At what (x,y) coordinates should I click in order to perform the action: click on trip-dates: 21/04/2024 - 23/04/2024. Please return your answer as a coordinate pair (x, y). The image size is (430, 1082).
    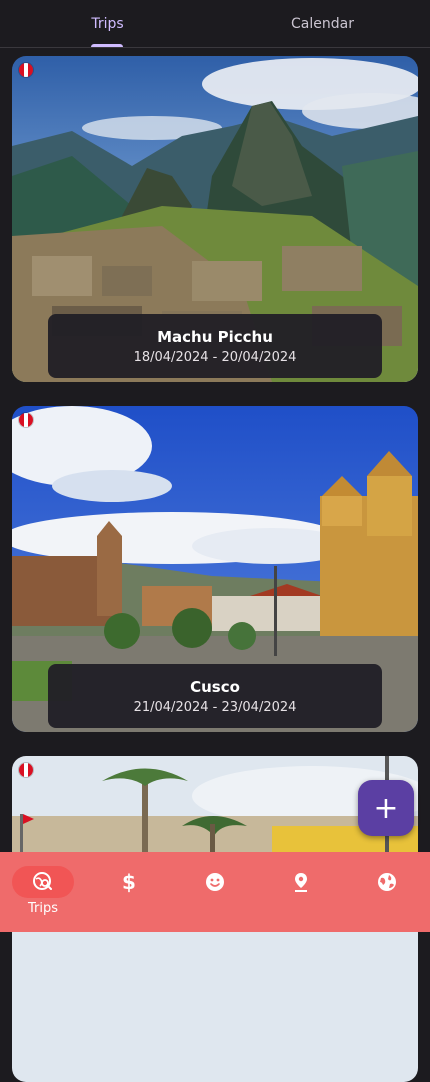
    Looking at the image, I should click on (215, 707).